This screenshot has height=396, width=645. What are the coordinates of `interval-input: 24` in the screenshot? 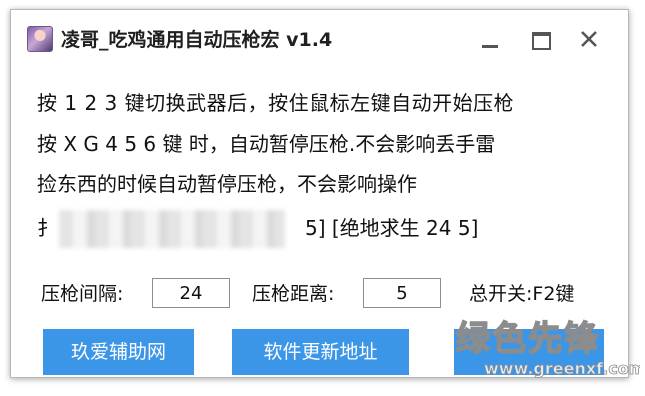 It's located at (191, 293).